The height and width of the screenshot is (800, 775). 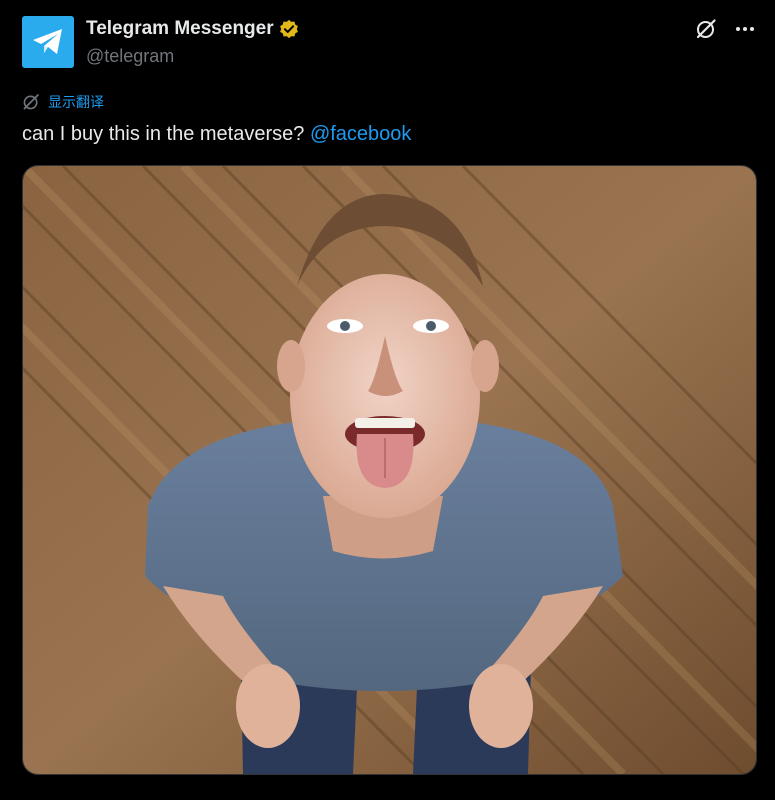 What do you see at coordinates (725, 29) in the screenshot?
I see `tweet-top-actions` at bounding box center [725, 29].